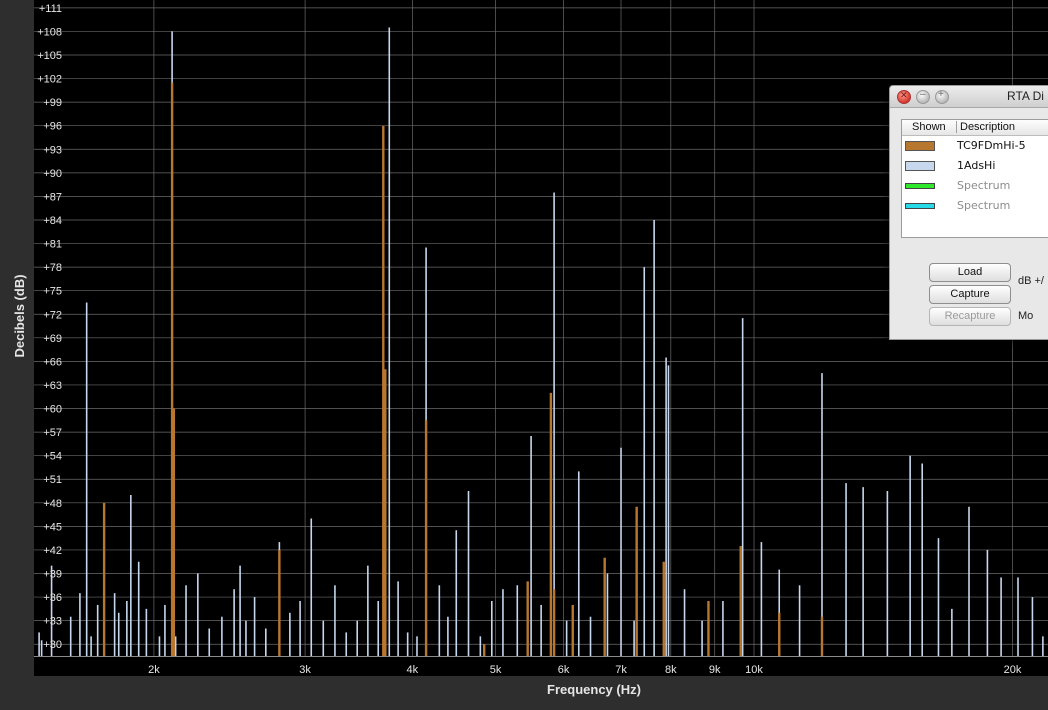 The image size is (1048, 710). What do you see at coordinates (52, 292) in the screenshot?
I see `y-tick-label: +75` at bounding box center [52, 292].